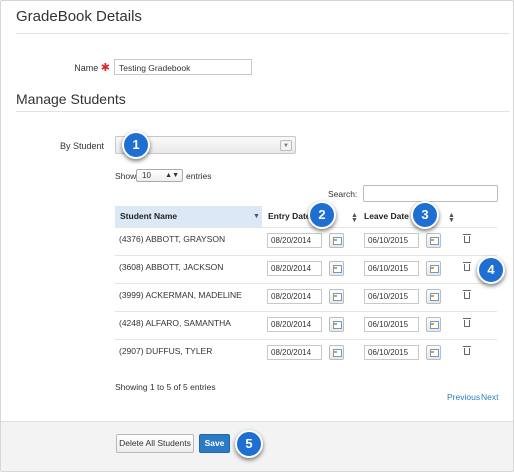 This screenshot has height=472, width=514. I want to click on by-student-label: By Student, so click(81, 146).